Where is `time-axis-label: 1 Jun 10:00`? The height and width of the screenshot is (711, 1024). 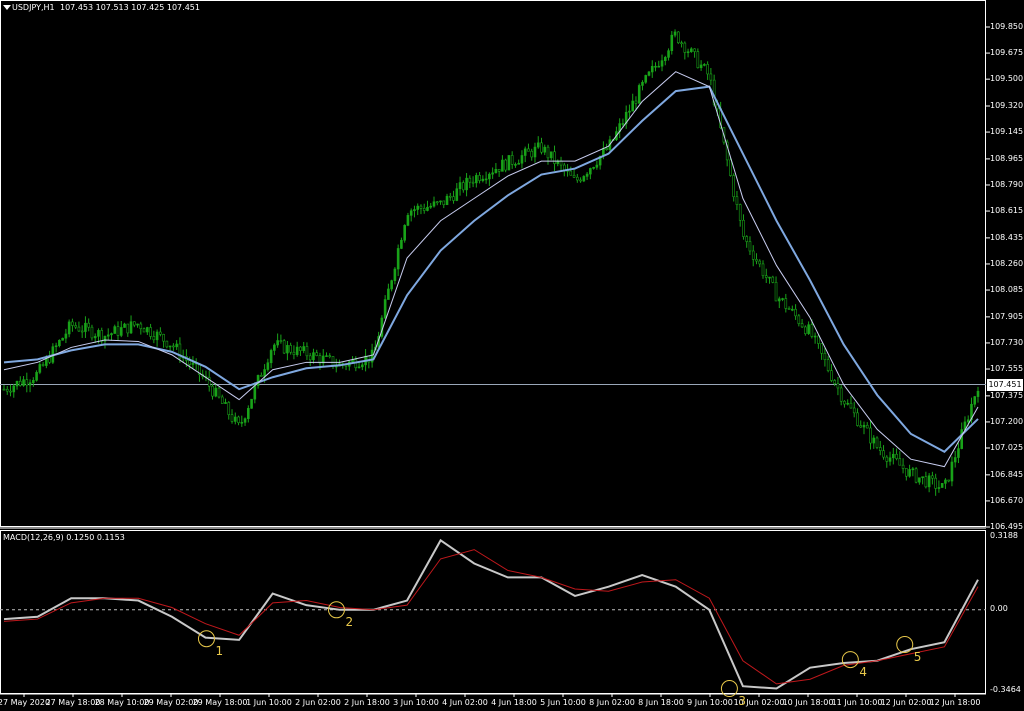 time-axis-label: 1 Jun 10:00 is located at coordinates (269, 702).